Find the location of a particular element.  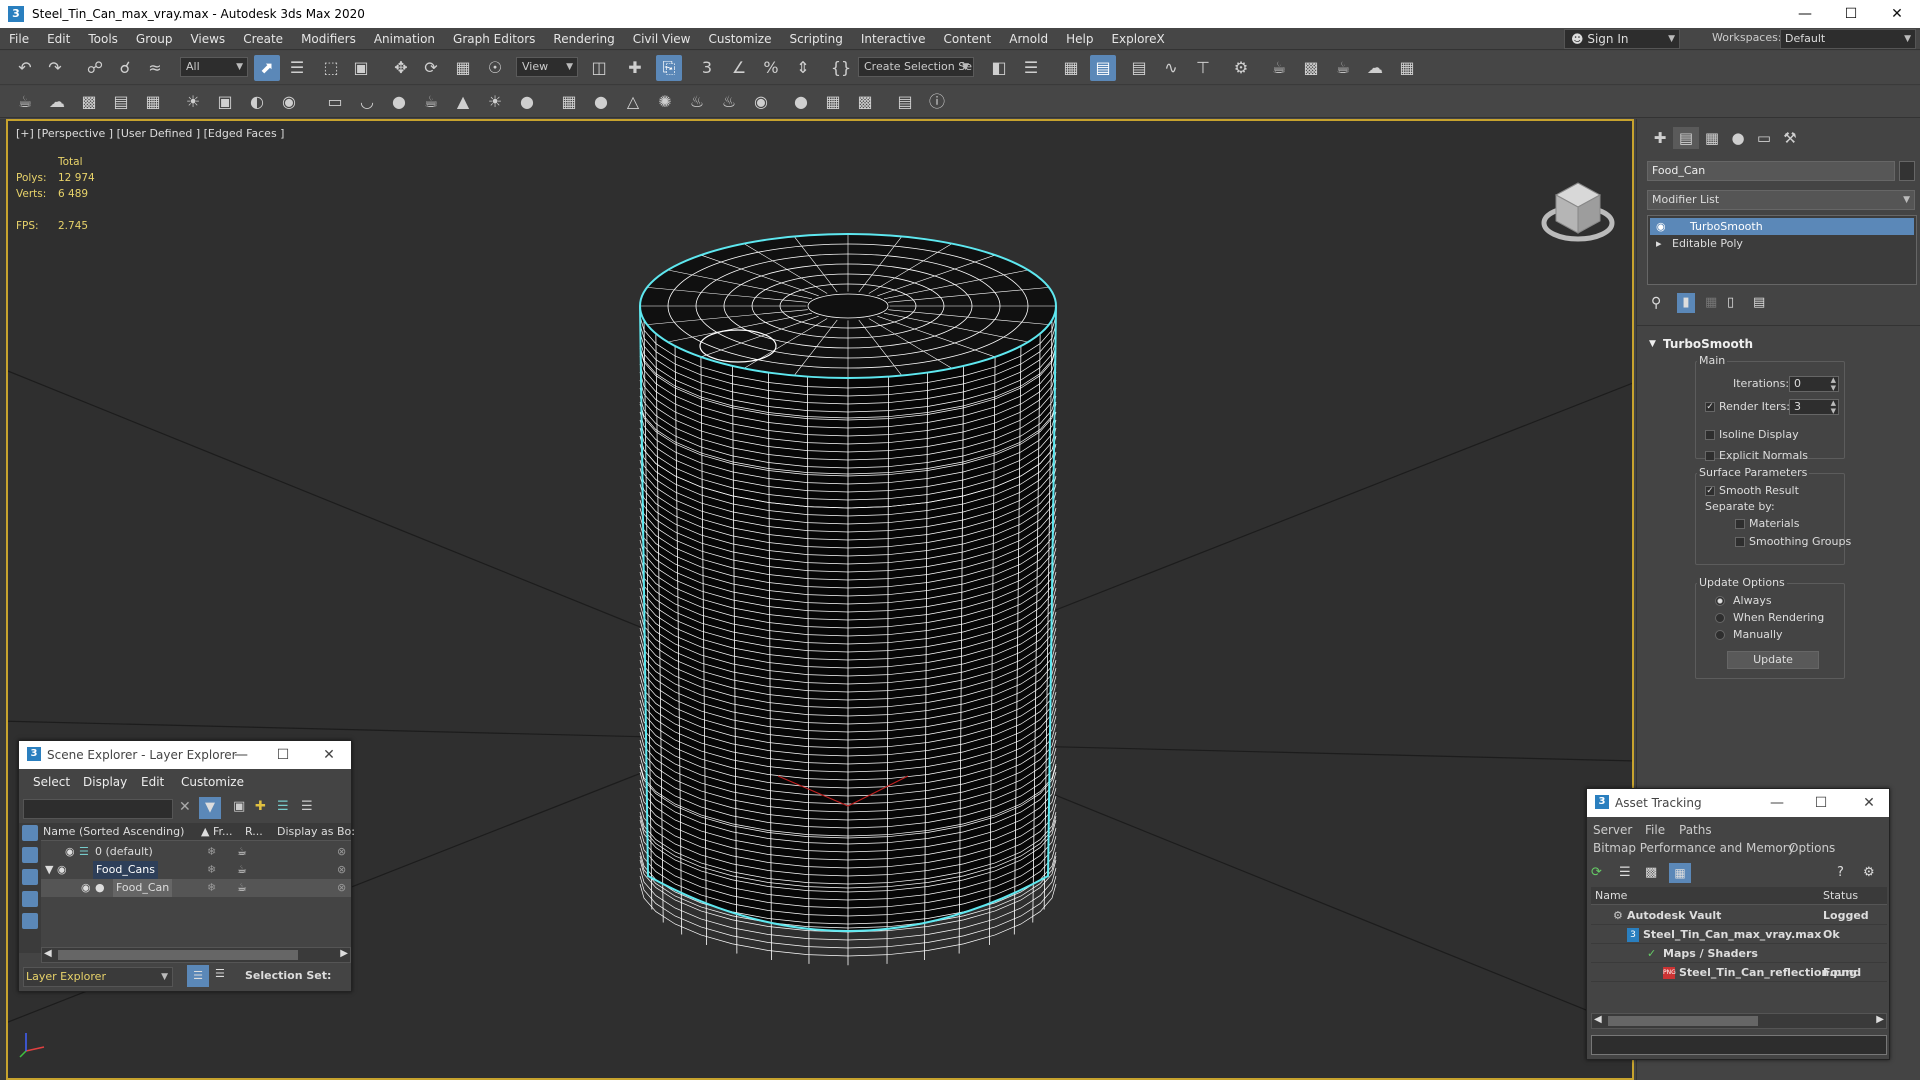

frame-buffer-icon: ▩ is located at coordinates (89, 102).